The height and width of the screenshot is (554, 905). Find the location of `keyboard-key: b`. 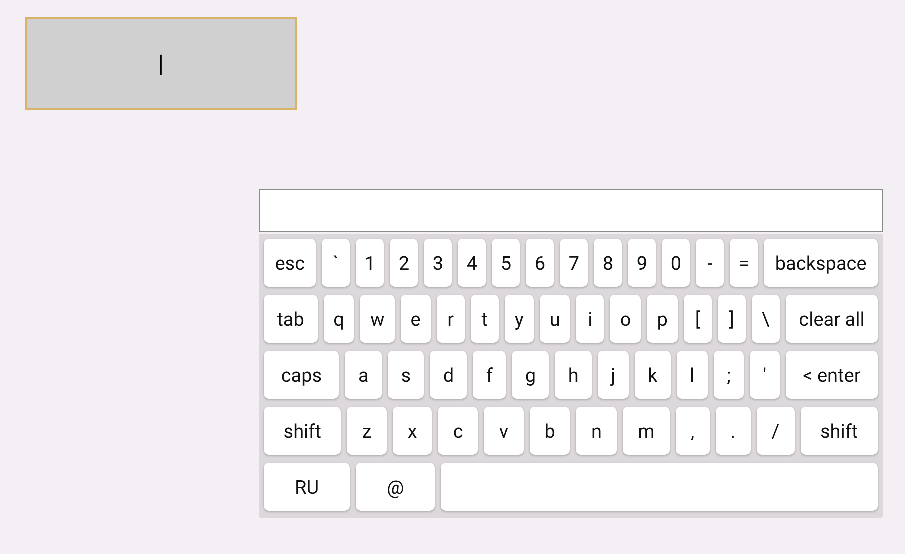

keyboard-key: b is located at coordinates (550, 431).